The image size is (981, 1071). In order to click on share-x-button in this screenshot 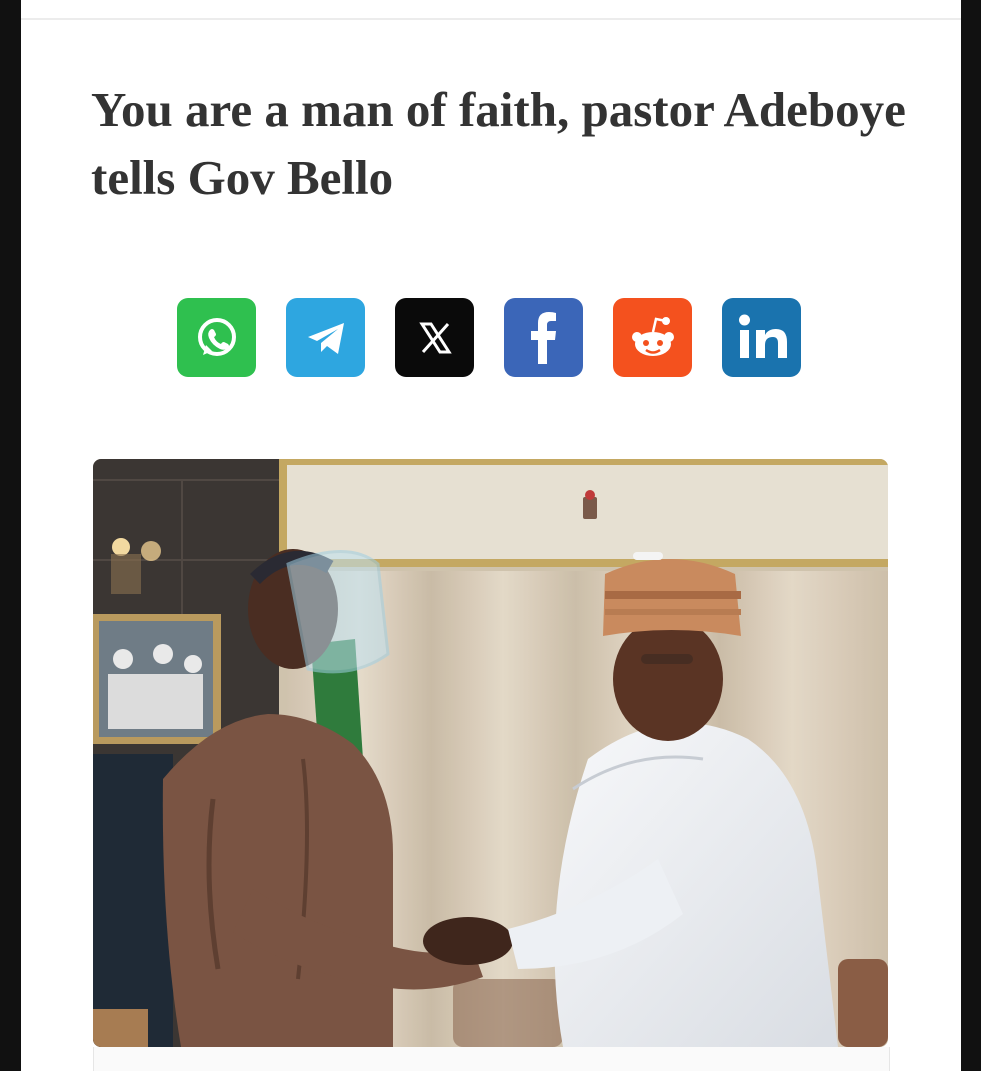, I will do `click(434, 337)`.